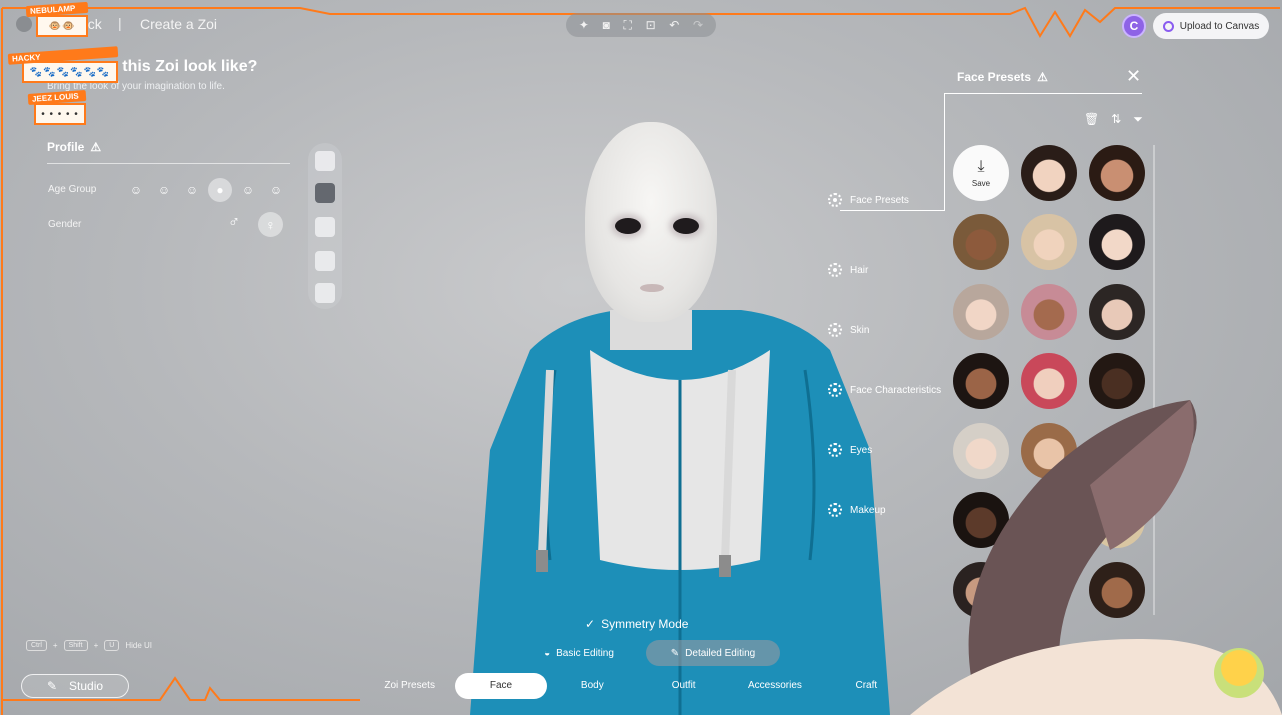 The image size is (1282, 715). What do you see at coordinates (1239, 673) in the screenshot?
I see `mascot-icon` at bounding box center [1239, 673].